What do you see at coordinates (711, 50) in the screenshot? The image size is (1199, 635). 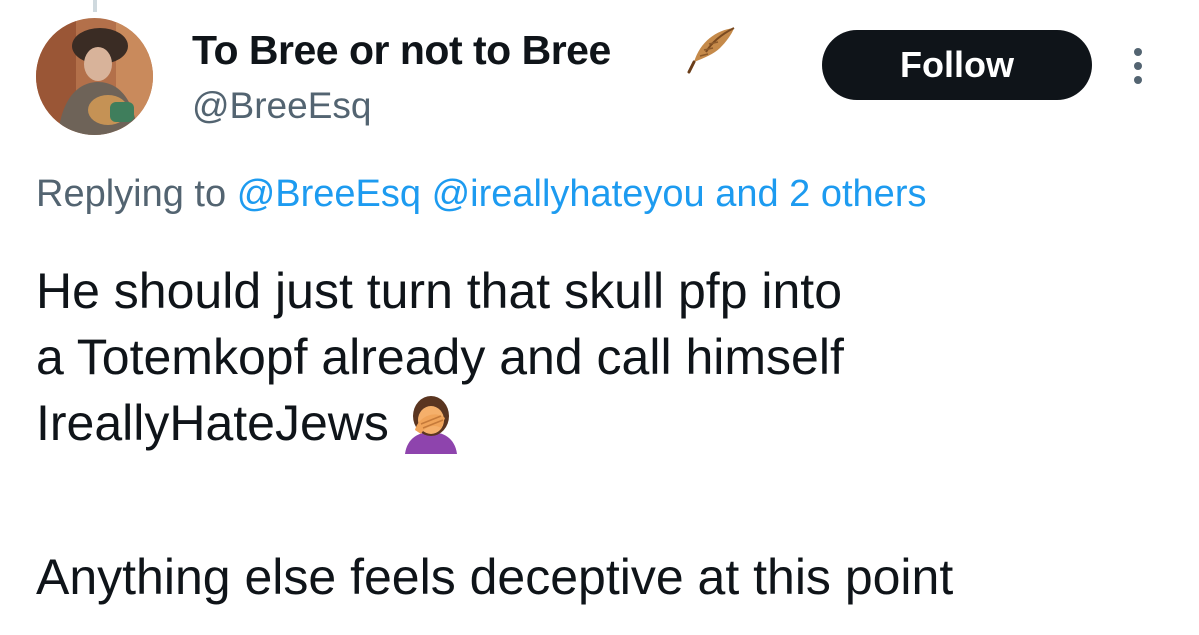 I see `feather-icon` at bounding box center [711, 50].